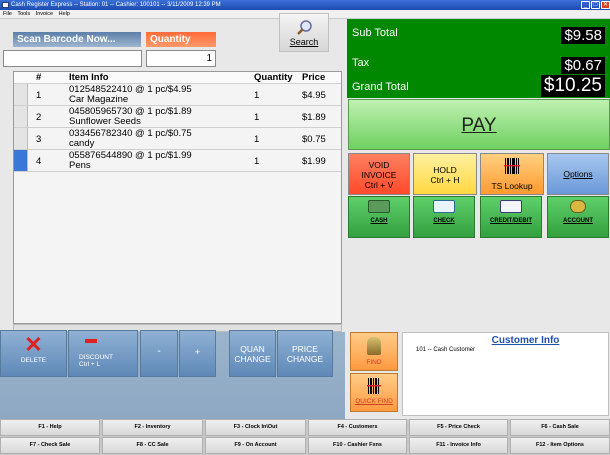 The height and width of the screenshot is (455, 610). I want to click on magnifier-icon, so click(304, 27).